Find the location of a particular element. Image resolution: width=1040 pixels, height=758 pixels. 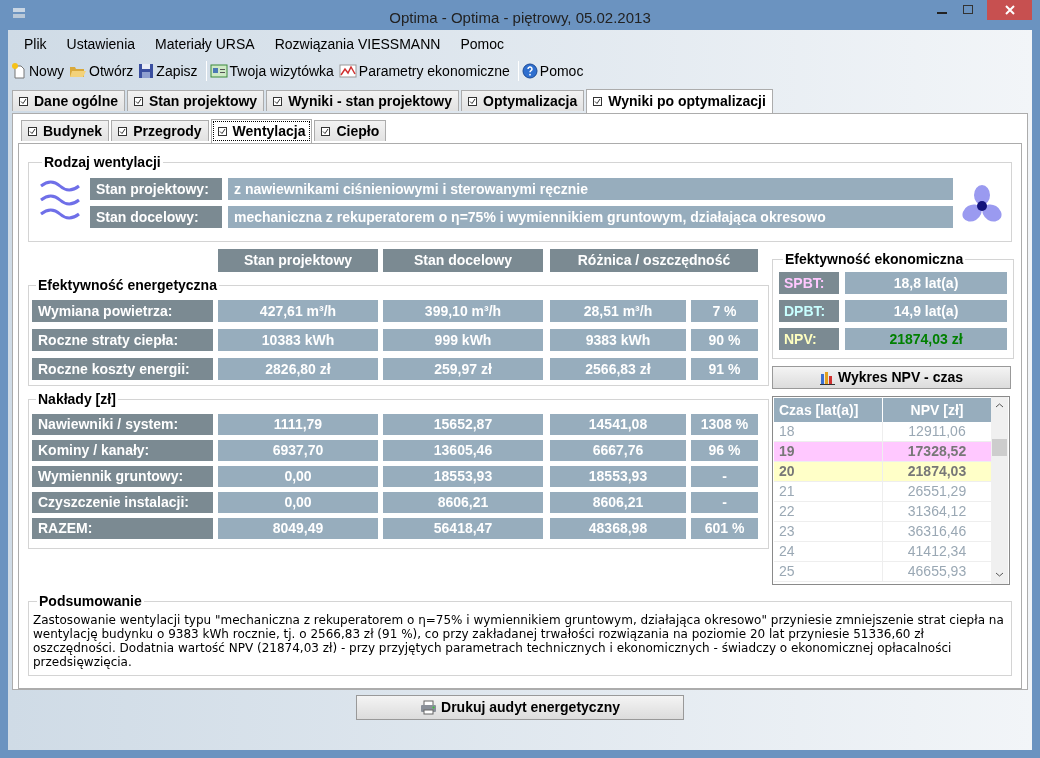

menu-item: Ustawienia is located at coordinates (101, 44).